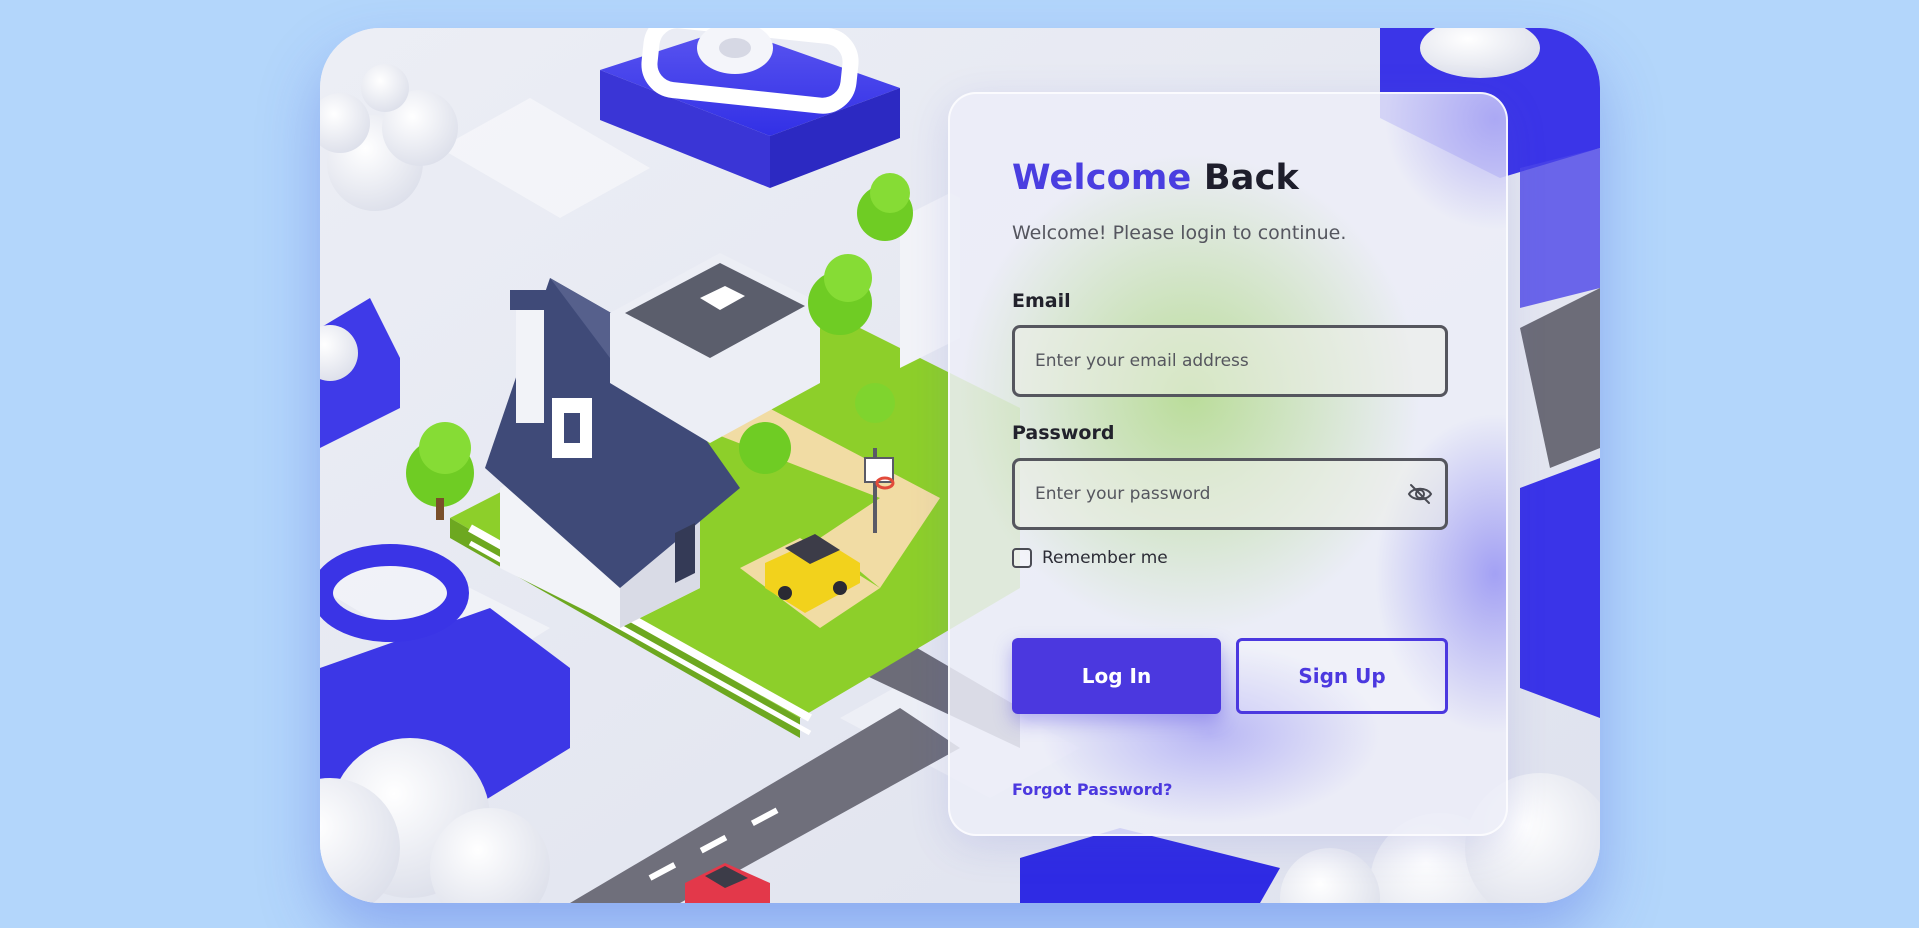  I want to click on email-field, so click(1230, 361).